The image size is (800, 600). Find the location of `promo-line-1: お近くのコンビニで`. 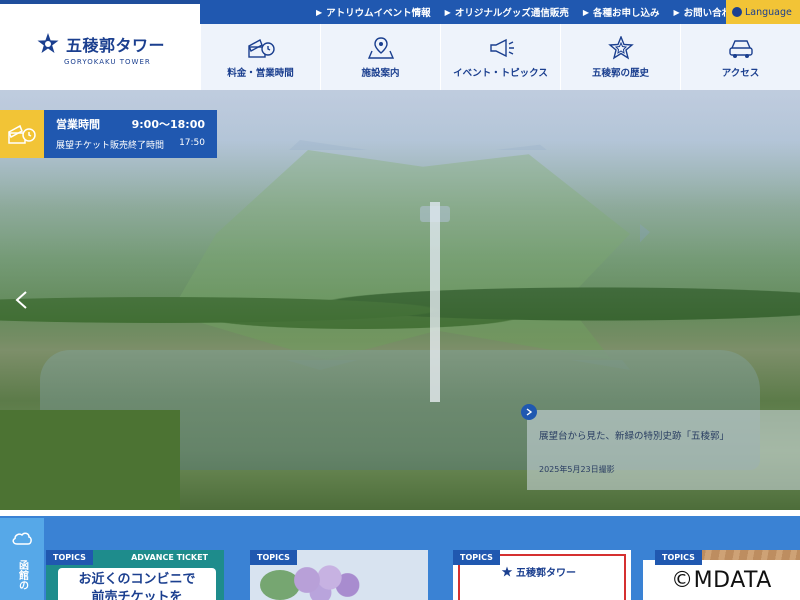

promo-line-1: お近くのコンビニで is located at coordinates (137, 579).